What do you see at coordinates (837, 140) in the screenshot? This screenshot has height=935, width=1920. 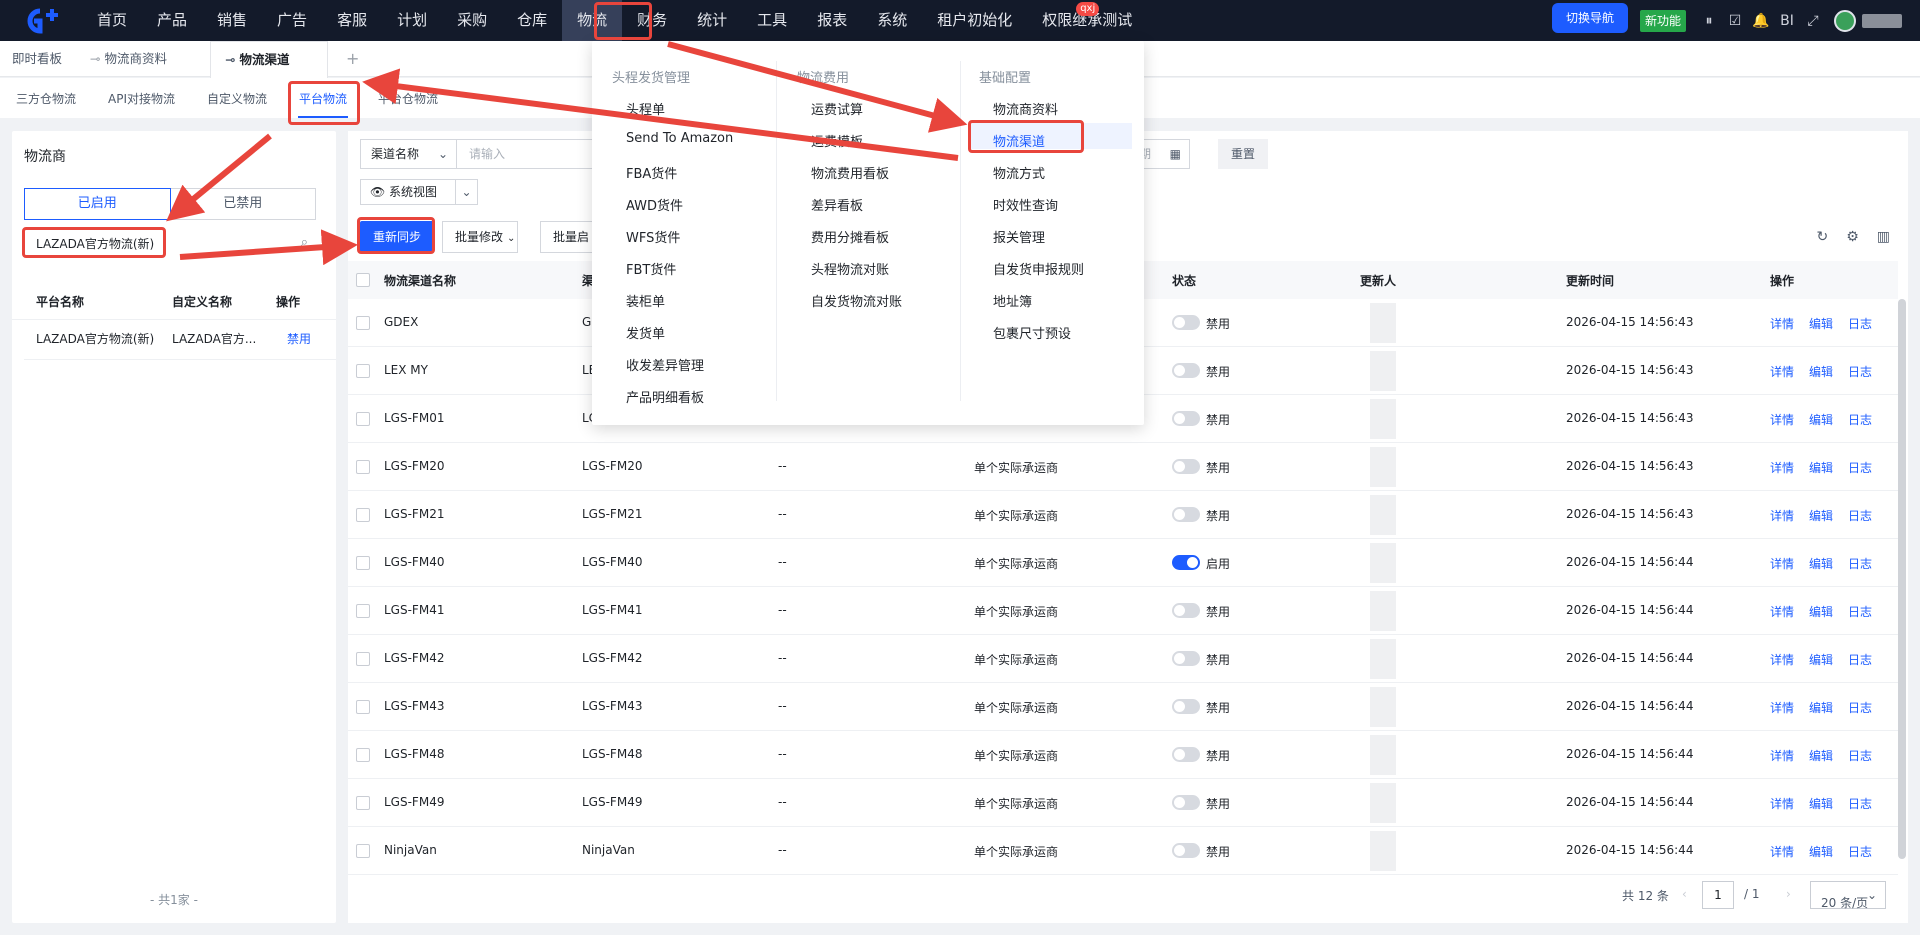 I see `menu-item: 运费模板` at bounding box center [837, 140].